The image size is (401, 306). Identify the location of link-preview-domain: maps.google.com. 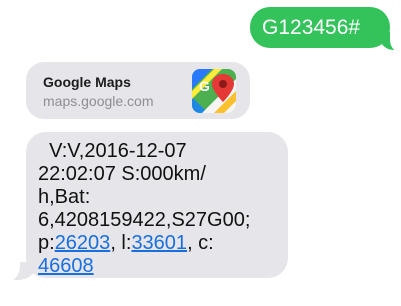
(98, 101).